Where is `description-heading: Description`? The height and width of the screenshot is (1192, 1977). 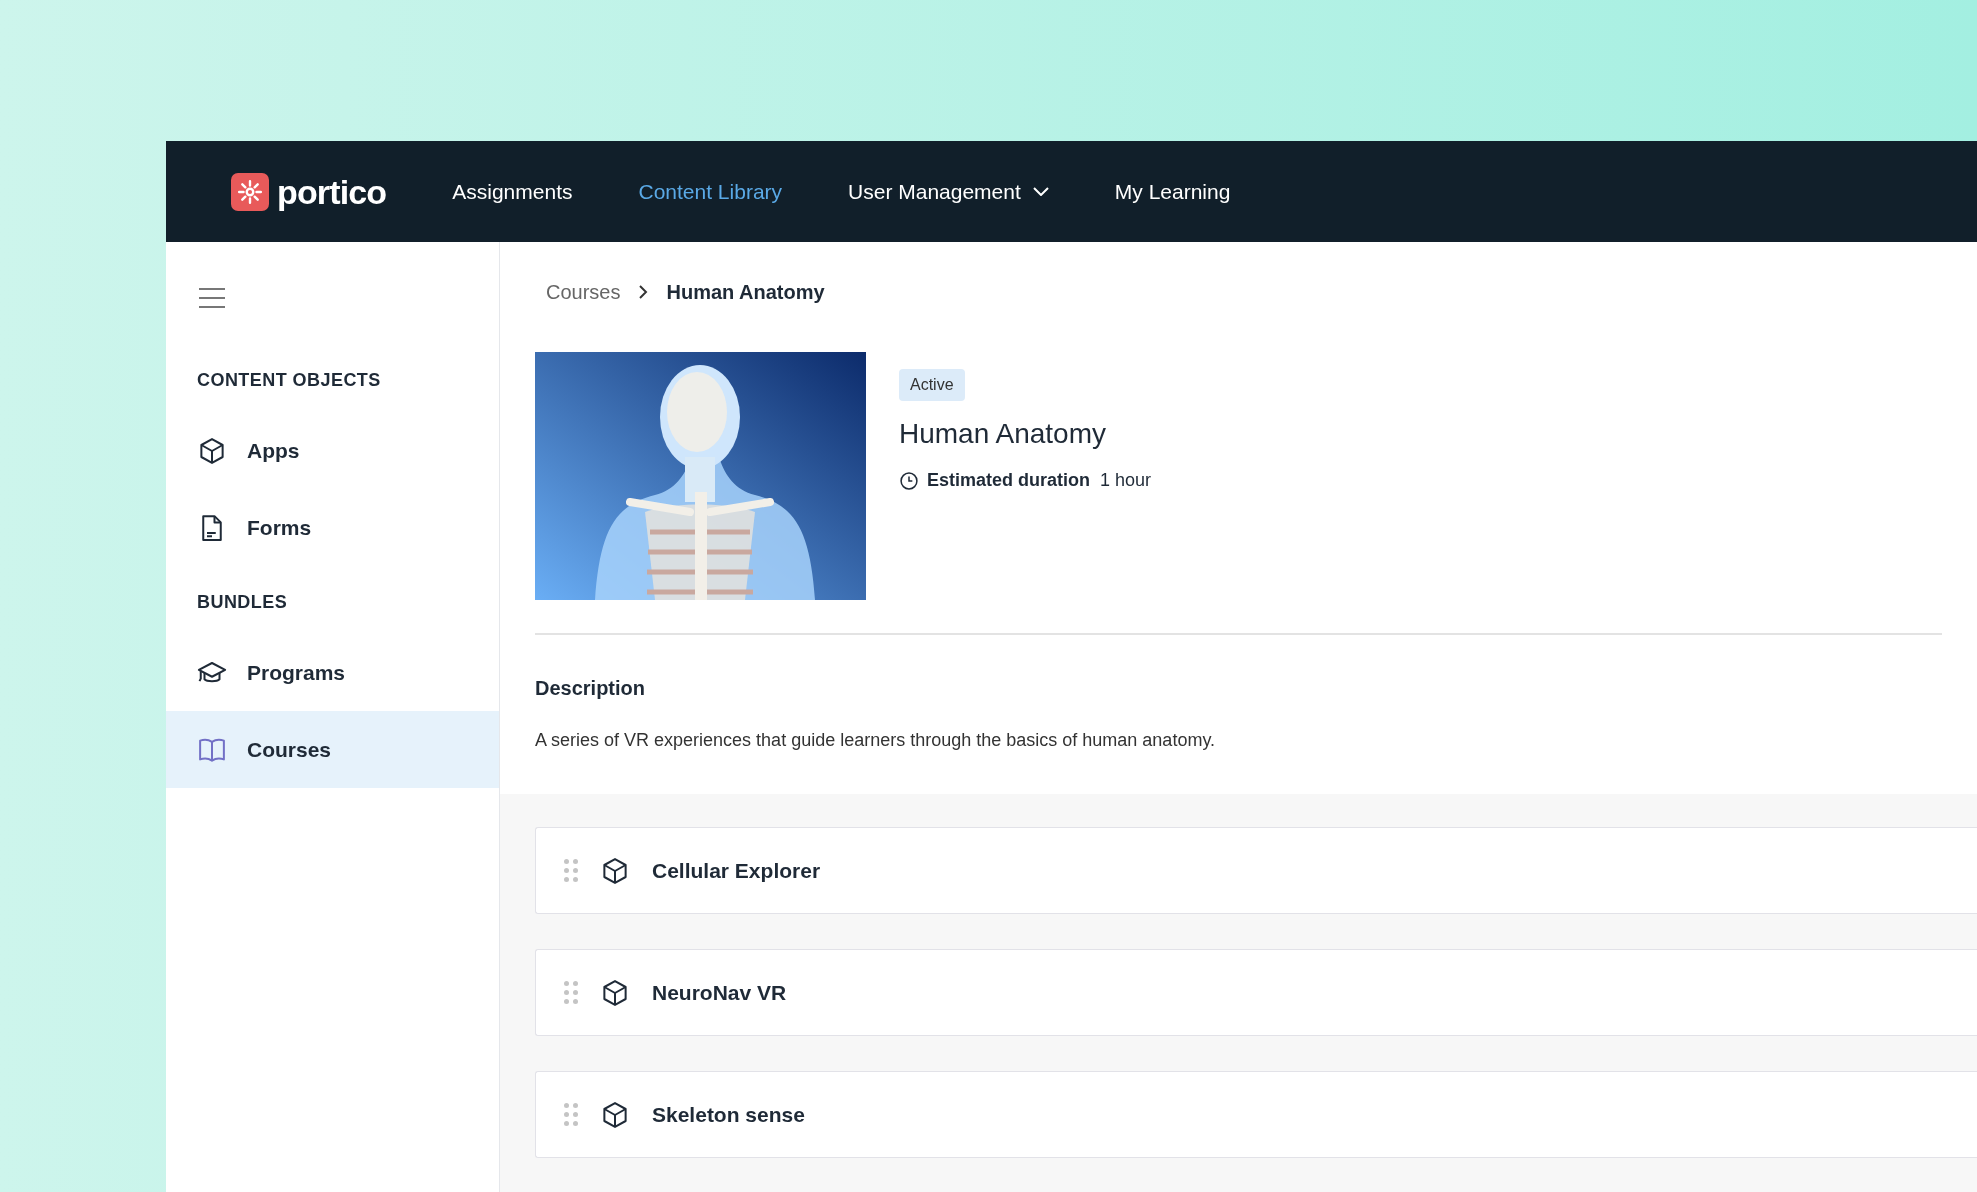 description-heading: Description is located at coordinates (591, 688).